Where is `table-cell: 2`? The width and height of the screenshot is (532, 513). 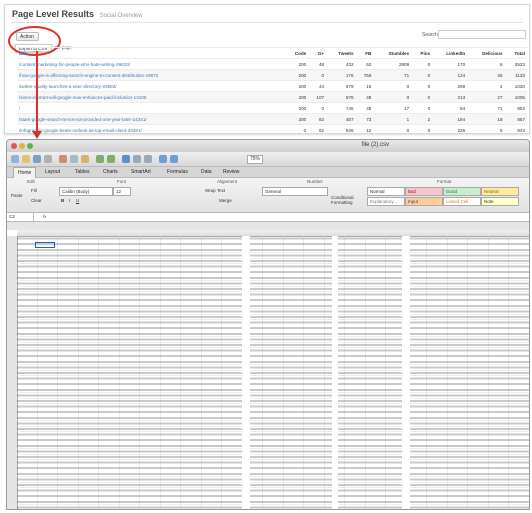 table-cell: 2 is located at coordinates (422, 119).